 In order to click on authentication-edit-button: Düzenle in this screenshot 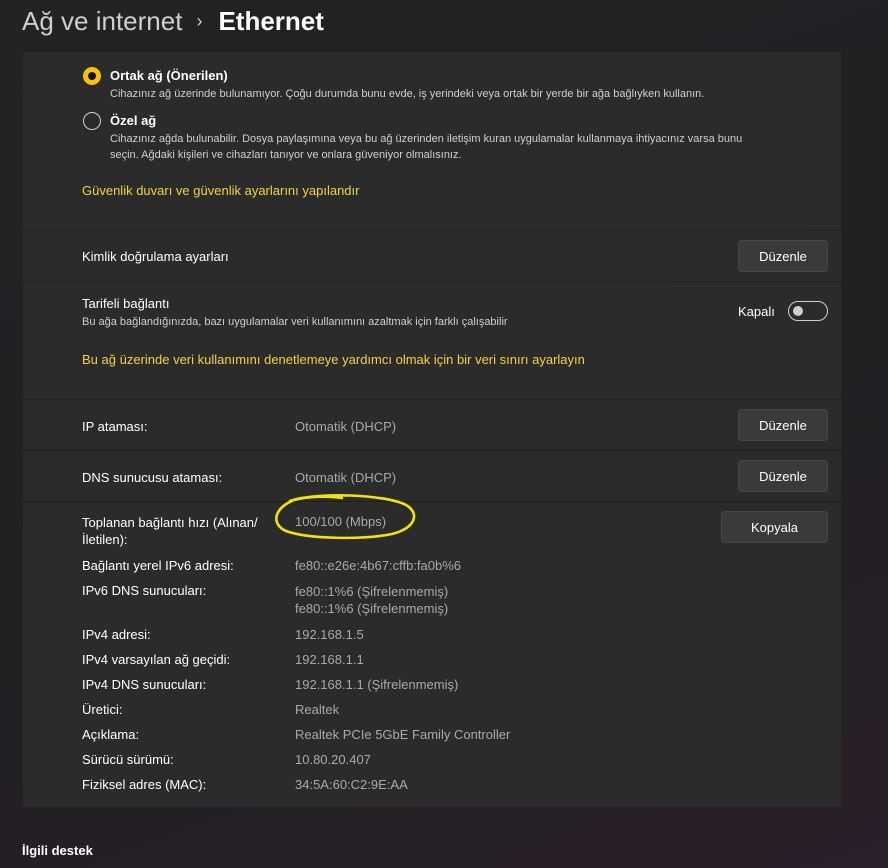, I will do `click(783, 256)`.